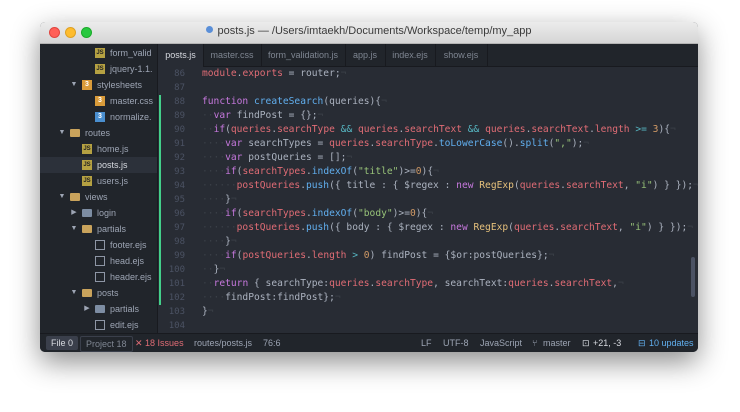 This screenshot has height=412, width=740. Describe the element at coordinates (456, 343) in the screenshot. I see `encoding: UTF-8` at that location.